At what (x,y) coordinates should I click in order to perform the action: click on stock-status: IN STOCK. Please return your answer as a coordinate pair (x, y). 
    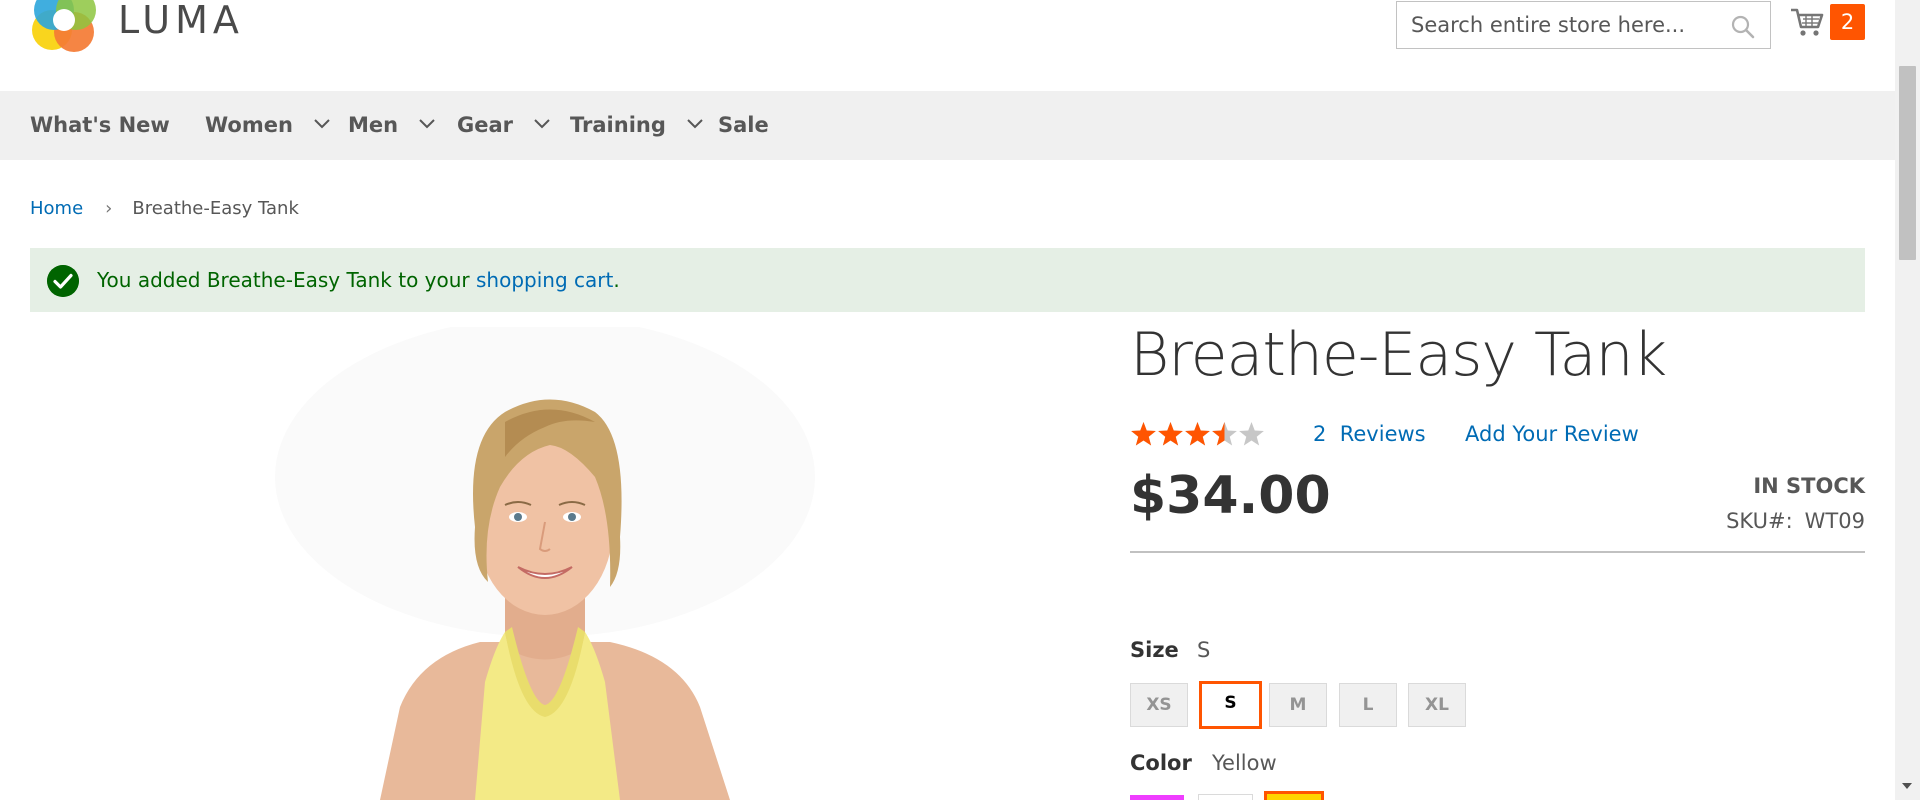
    Looking at the image, I should click on (1809, 486).